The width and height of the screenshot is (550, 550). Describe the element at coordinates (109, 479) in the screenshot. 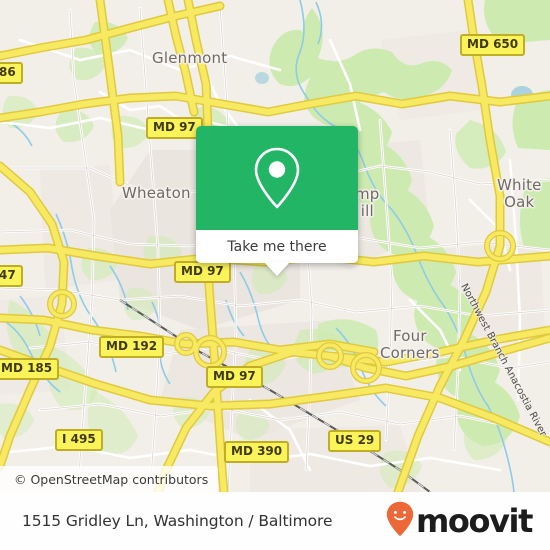

I see `map-attribution: © OpenStreetMap contributors` at that location.